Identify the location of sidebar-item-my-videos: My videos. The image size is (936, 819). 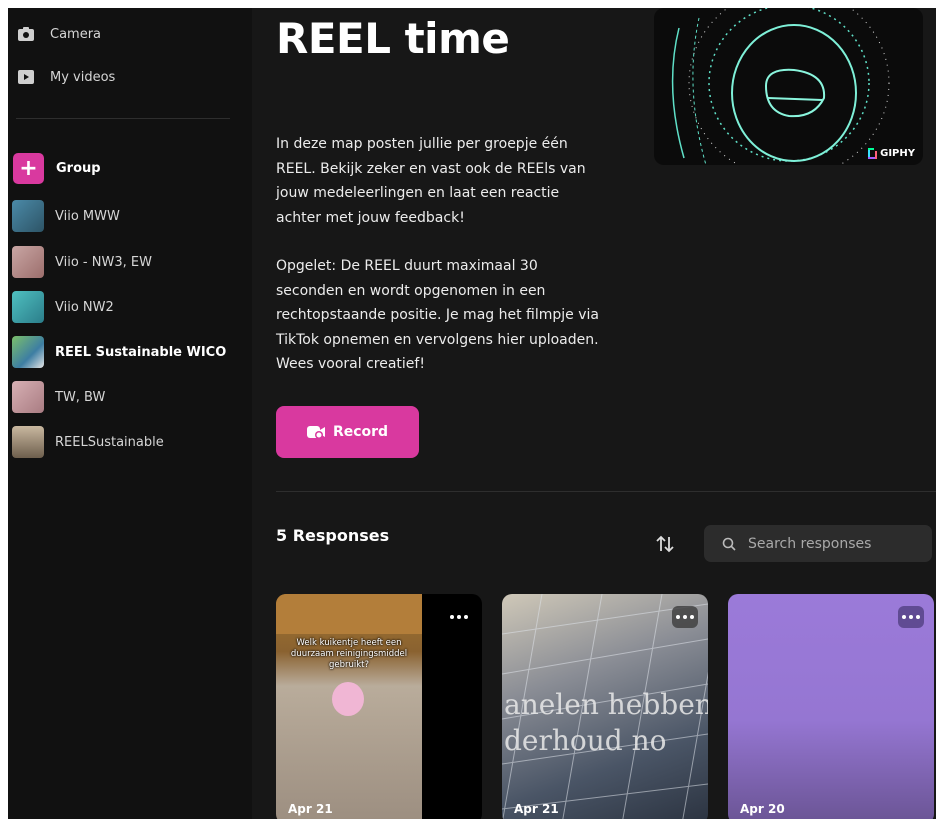
(61, 77).